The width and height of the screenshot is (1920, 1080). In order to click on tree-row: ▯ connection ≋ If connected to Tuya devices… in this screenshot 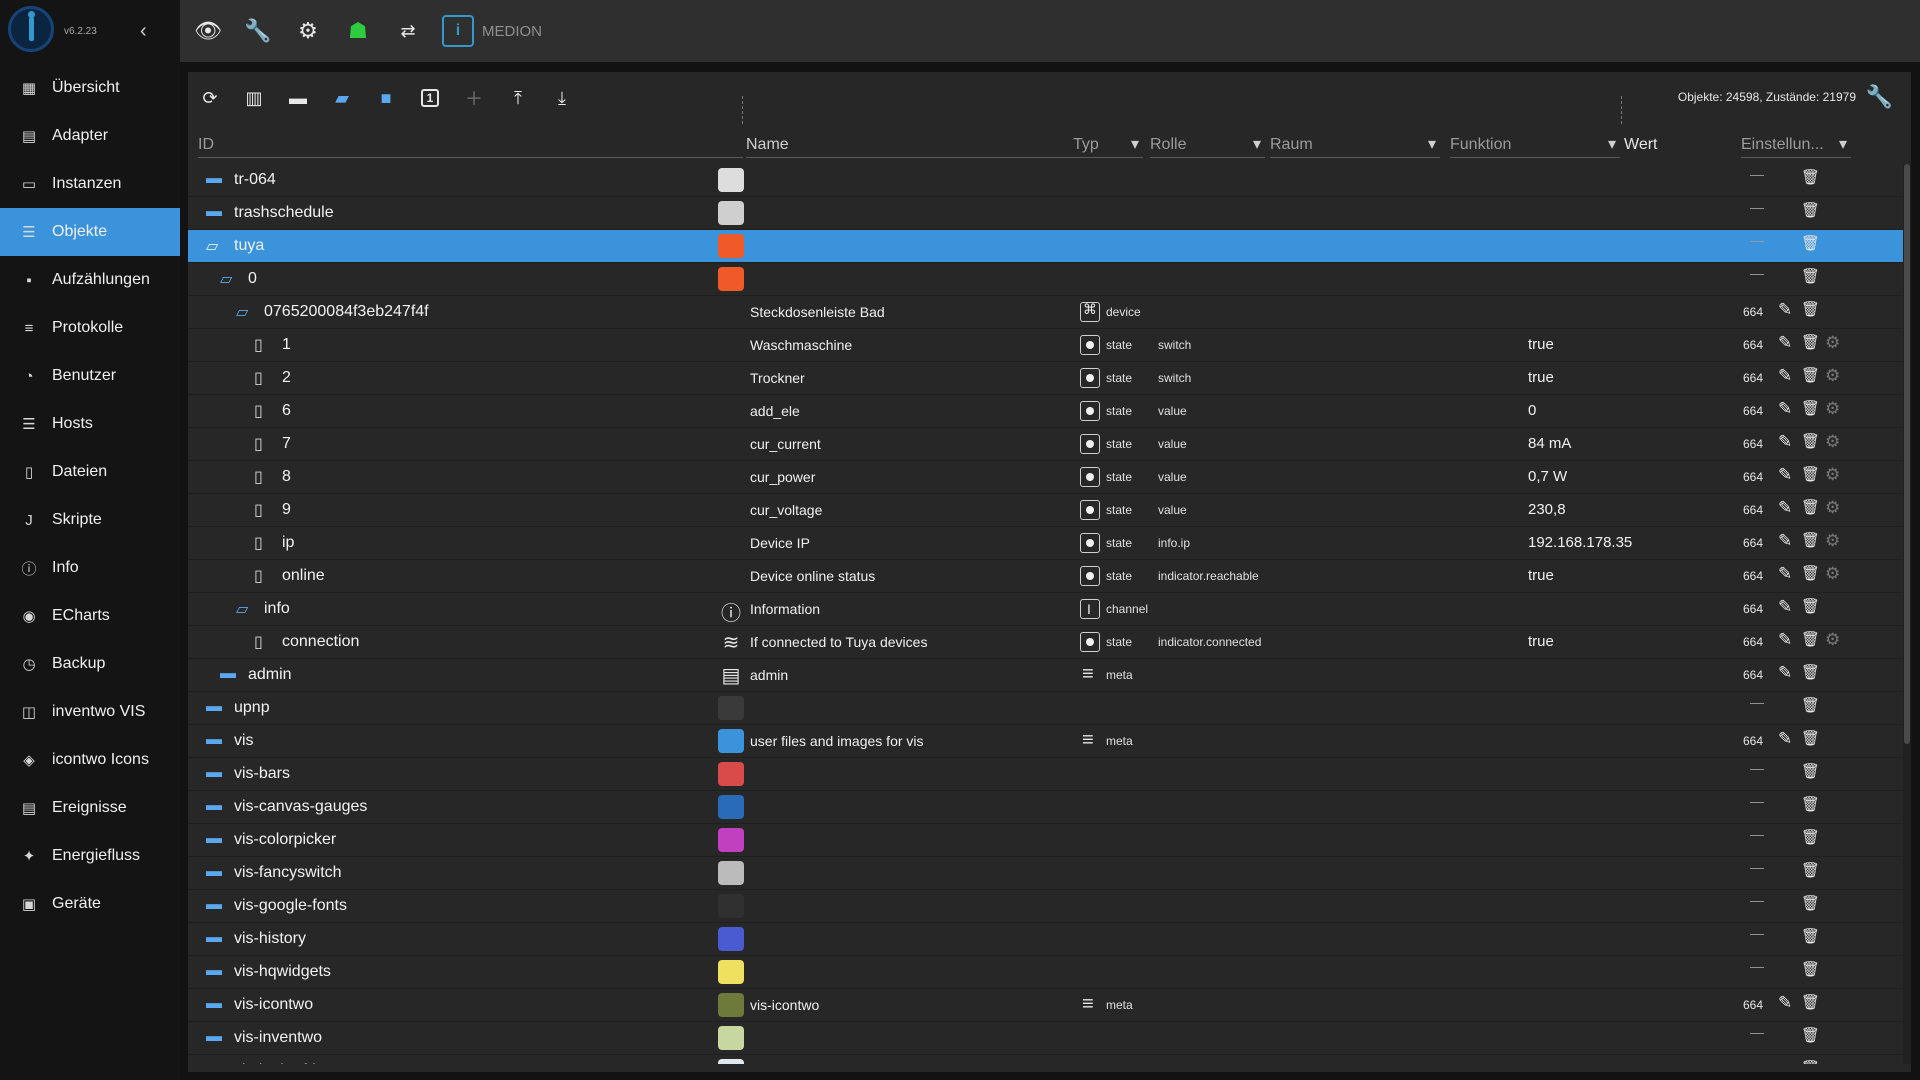, I will do `click(1045, 642)`.